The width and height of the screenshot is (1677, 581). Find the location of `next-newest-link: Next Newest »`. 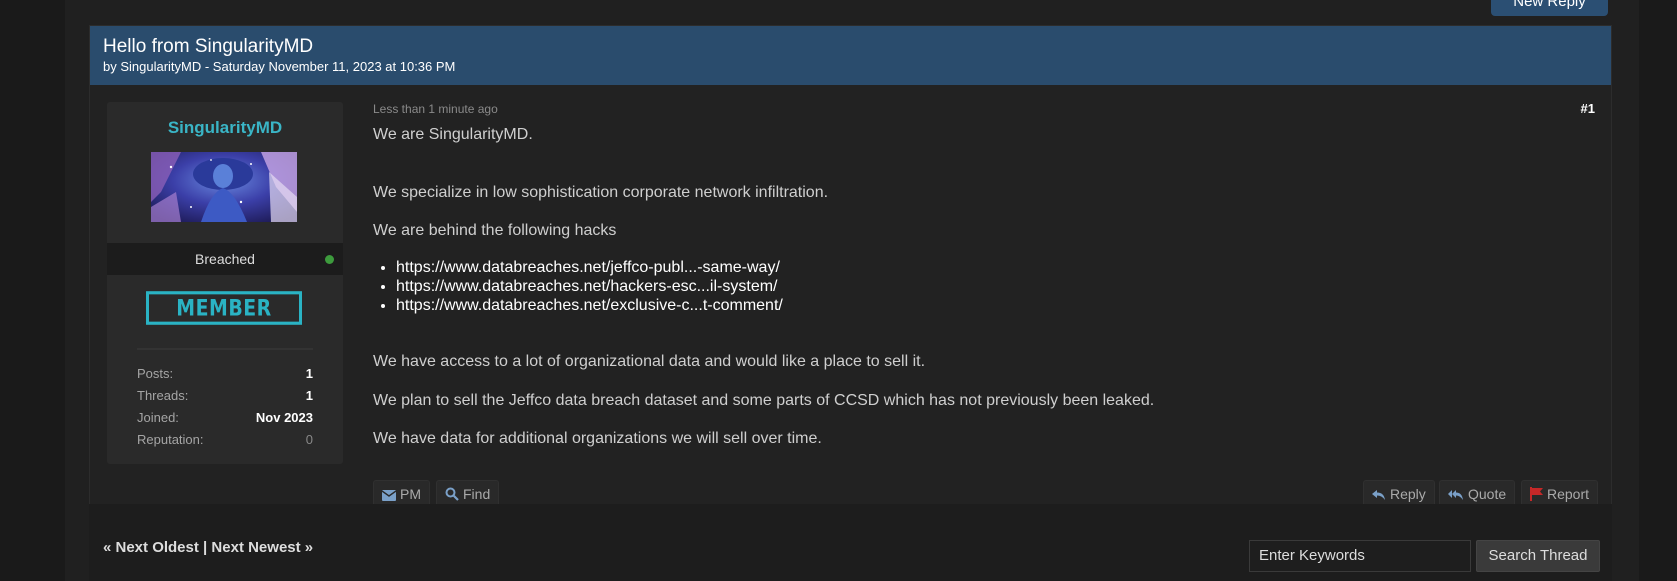

next-newest-link: Next Newest » is located at coordinates (262, 547).